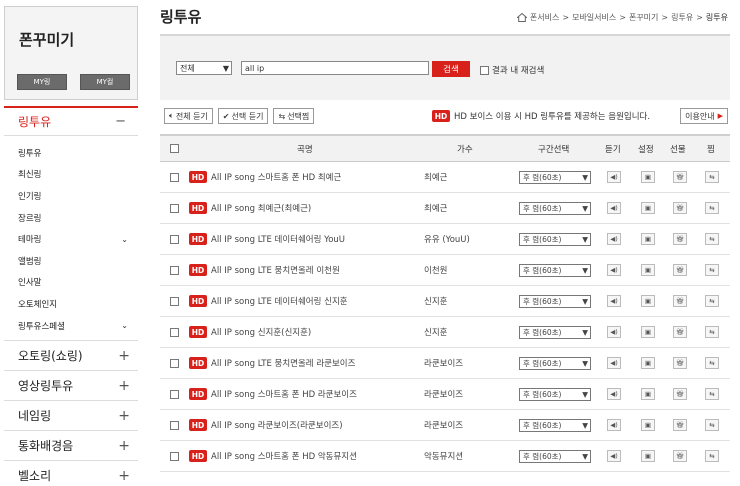 The width and height of the screenshot is (740, 486). I want to click on listen-selected-button: ✔ 선택 듣기, so click(243, 116).